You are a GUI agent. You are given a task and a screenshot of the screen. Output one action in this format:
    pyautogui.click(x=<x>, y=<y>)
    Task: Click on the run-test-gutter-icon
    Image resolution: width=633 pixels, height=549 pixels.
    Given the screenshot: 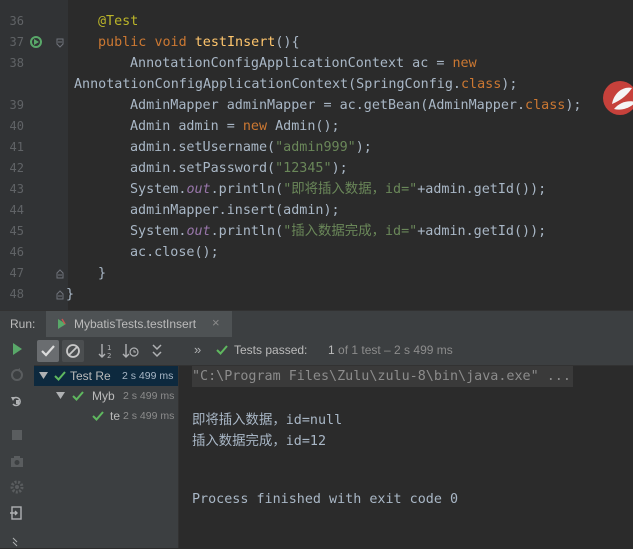 What is the action you would take?
    pyautogui.click(x=36, y=42)
    